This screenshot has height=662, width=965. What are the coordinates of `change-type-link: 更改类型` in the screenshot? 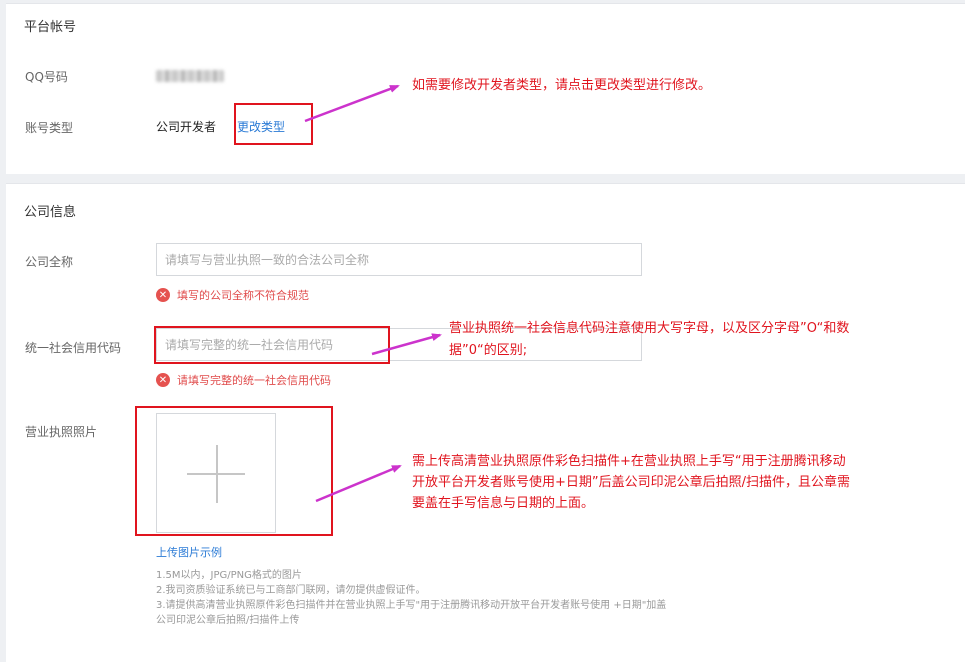 It's located at (261, 126).